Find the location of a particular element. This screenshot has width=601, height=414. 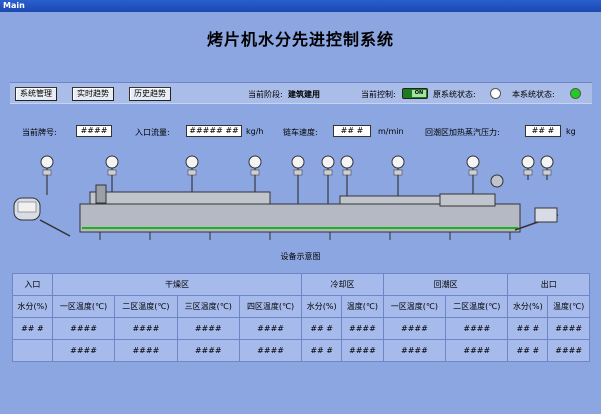

table-cell is located at coordinates (32, 350).